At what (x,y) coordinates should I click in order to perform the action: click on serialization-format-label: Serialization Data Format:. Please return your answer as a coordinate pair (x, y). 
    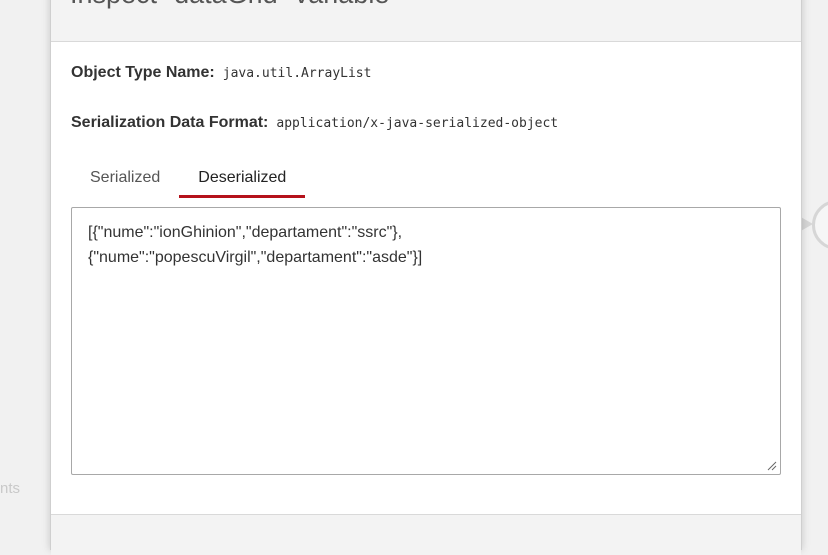
    Looking at the image, I should click on (170, 122).